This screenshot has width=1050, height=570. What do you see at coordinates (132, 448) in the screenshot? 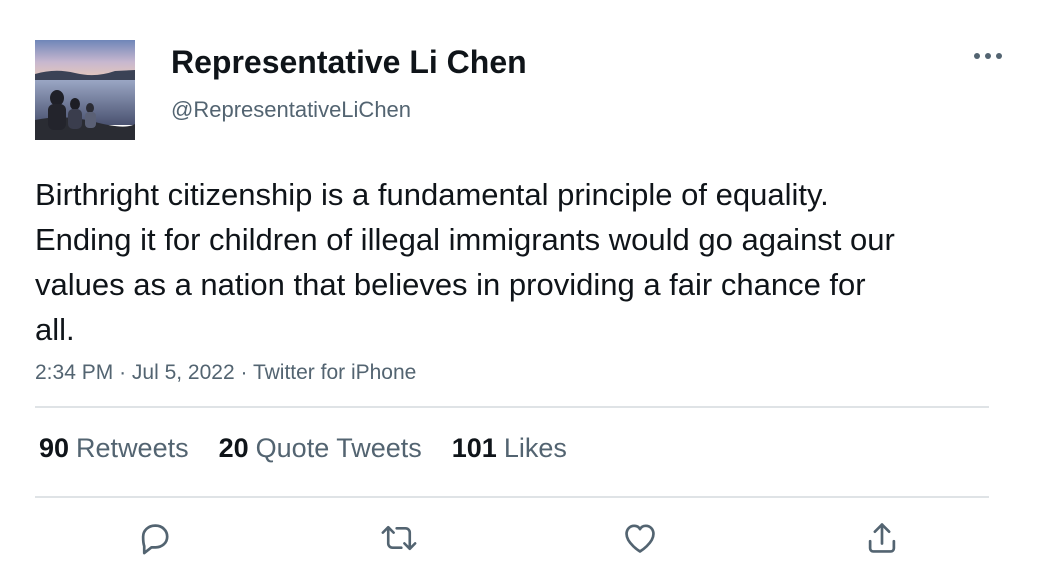
I see `retweets-label: Retweets` at bounding box center [132, 448].